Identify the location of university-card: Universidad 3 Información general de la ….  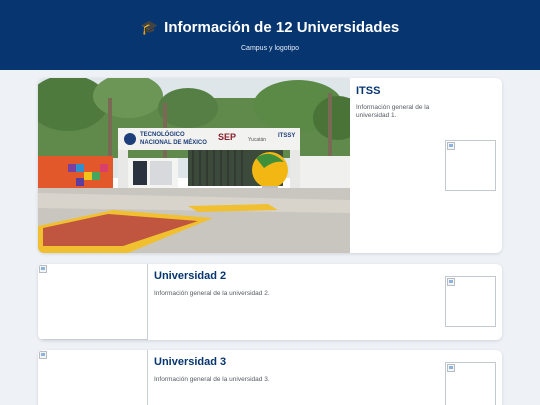
(270, 377).